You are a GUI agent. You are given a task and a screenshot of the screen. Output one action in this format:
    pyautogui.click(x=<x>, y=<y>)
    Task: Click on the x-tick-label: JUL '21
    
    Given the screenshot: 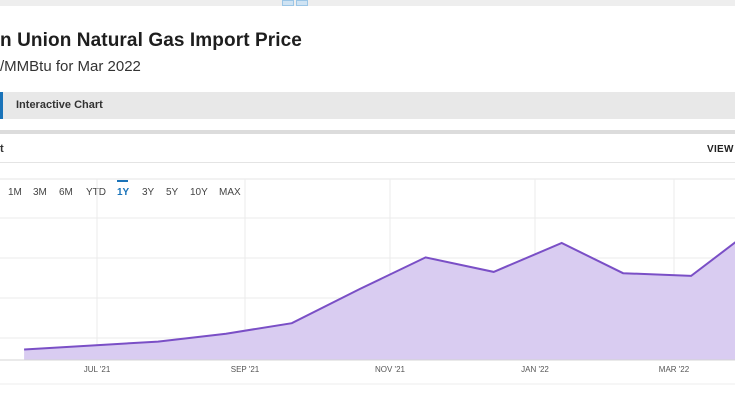 What is the action you would take?
    pyautogui.click(x=97, y=369)
    